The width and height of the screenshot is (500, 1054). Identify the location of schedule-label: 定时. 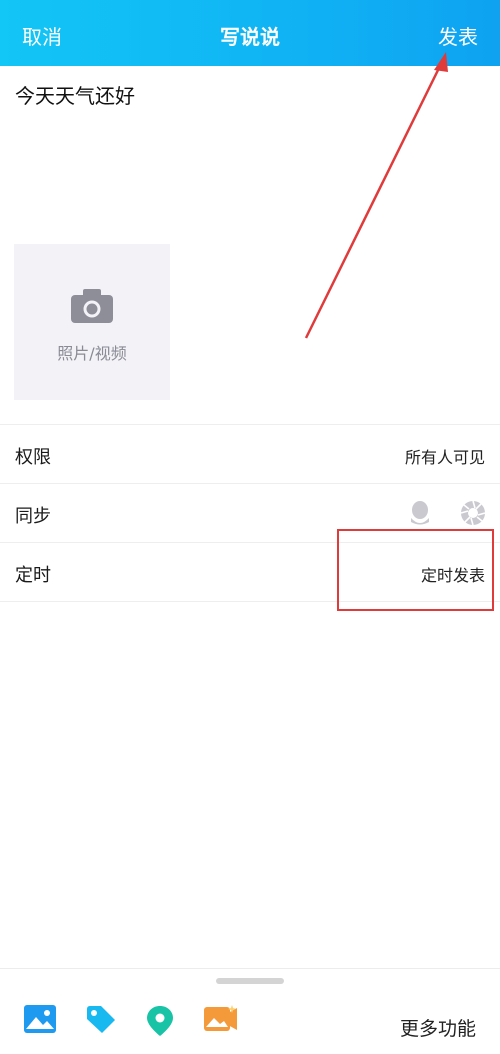
(33, 575).